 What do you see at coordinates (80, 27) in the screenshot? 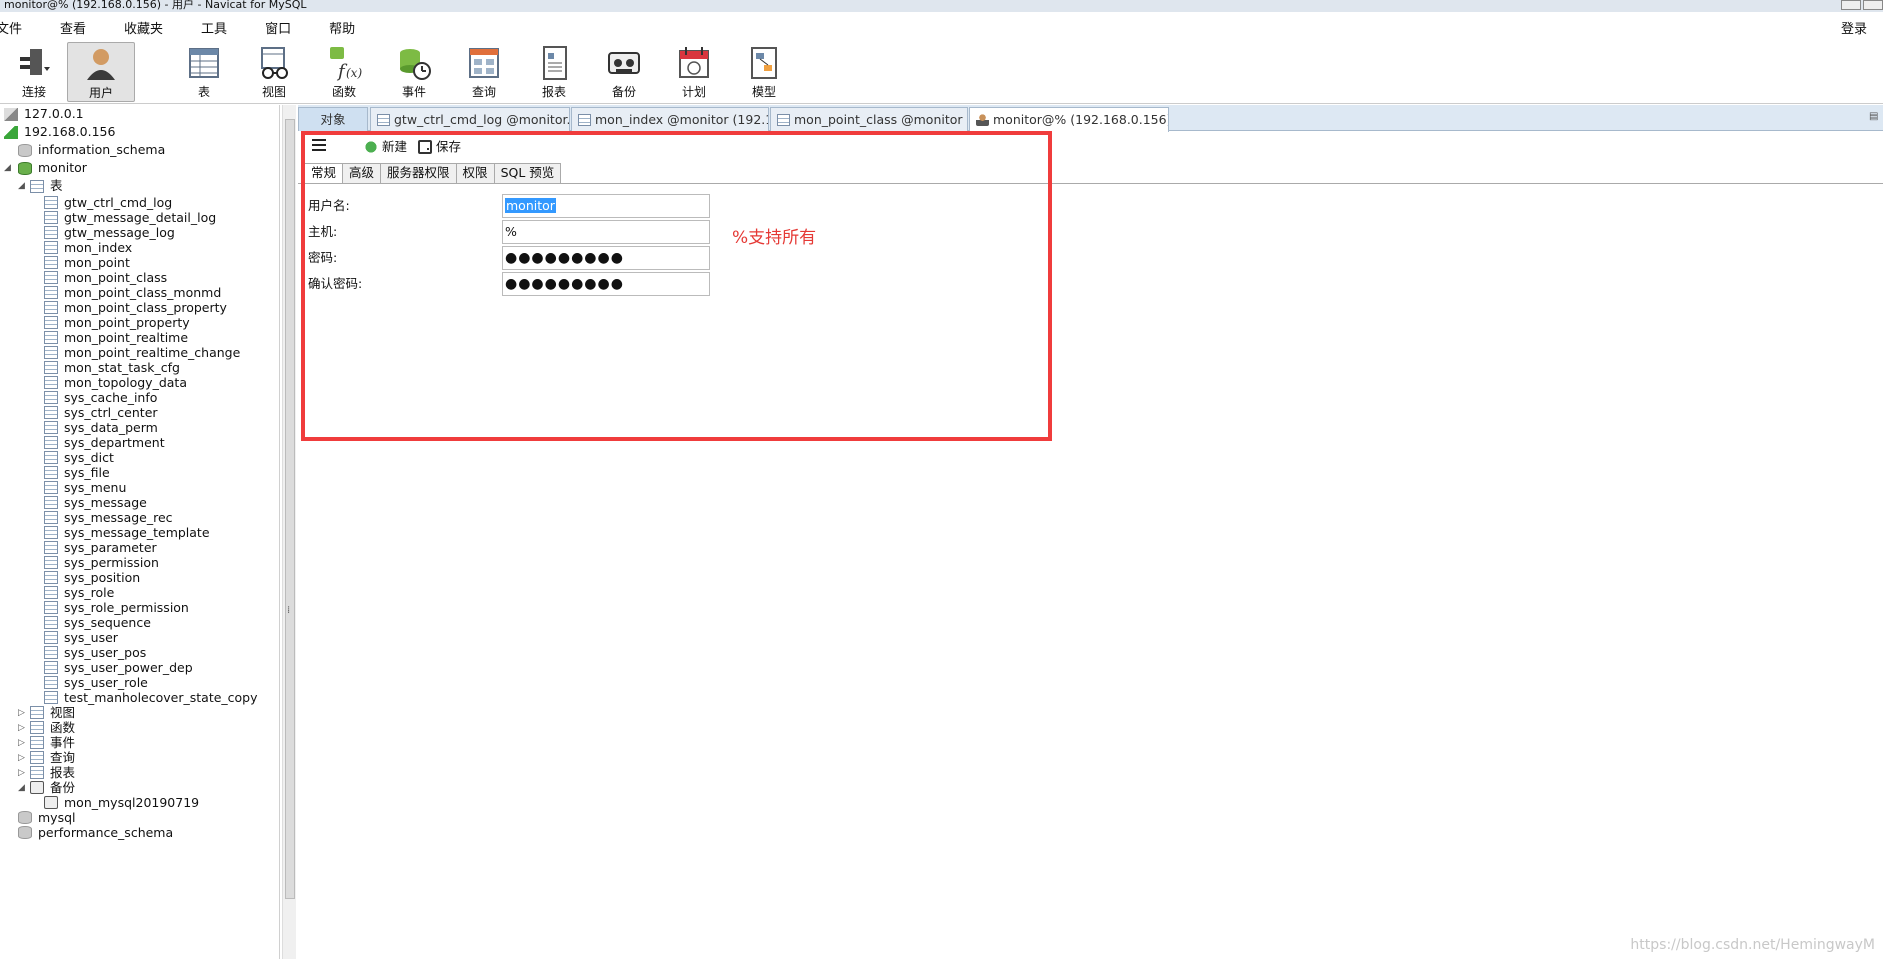
I see `menu-view: 查看` at bounding box center [80, 27].